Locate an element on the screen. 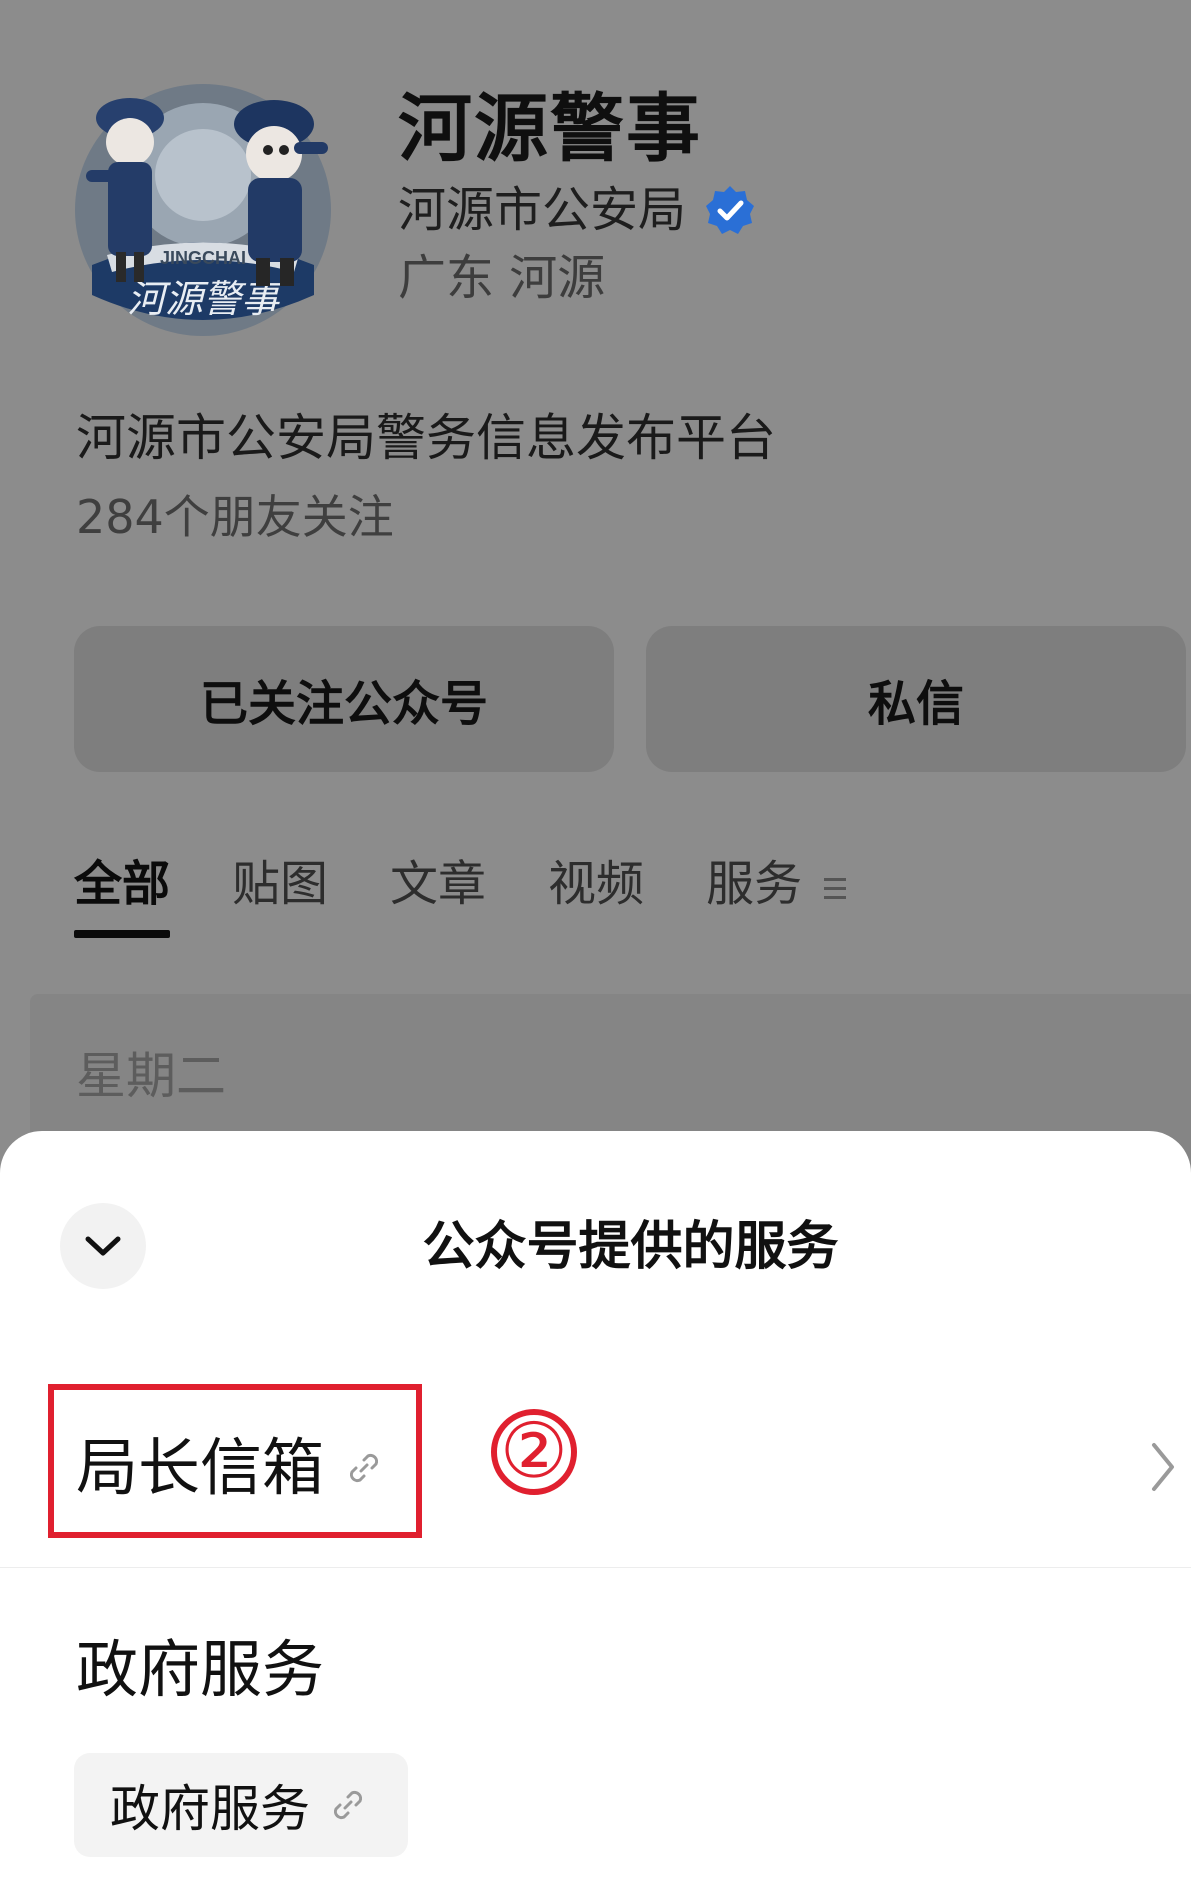 The height and width of the screenshot is (1883, 1191). tab-services: 服务 is located at coordinates (754, 884).